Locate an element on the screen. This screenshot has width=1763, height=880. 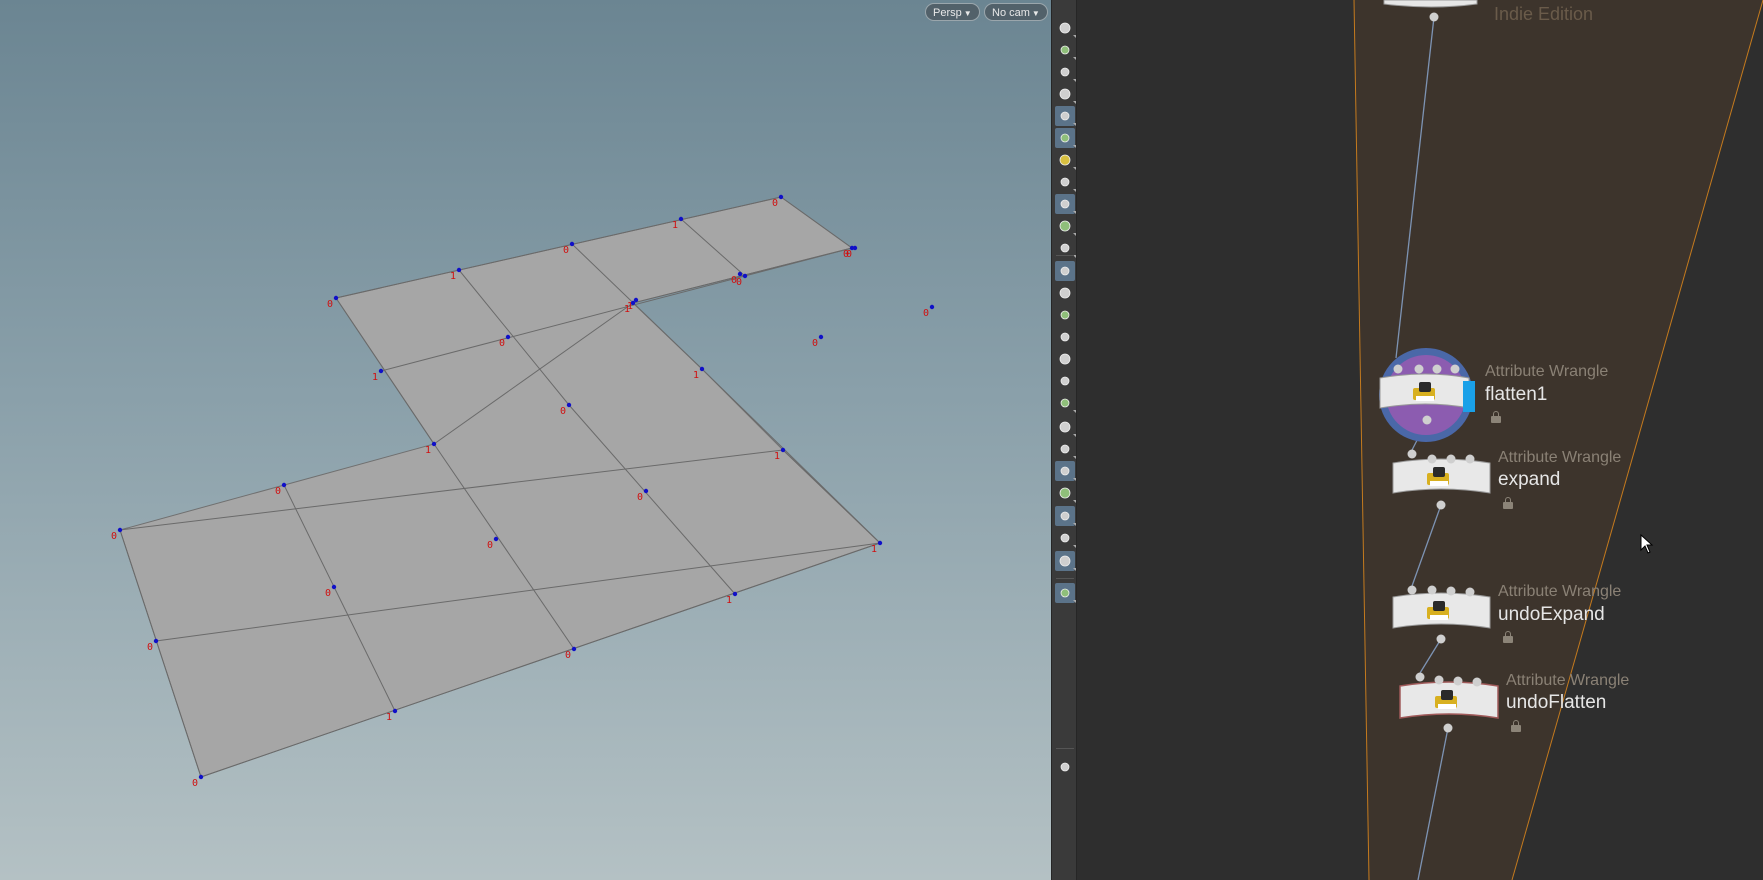
camera-menu-button: No cam ▼ is located at coordinates (1016, 12).